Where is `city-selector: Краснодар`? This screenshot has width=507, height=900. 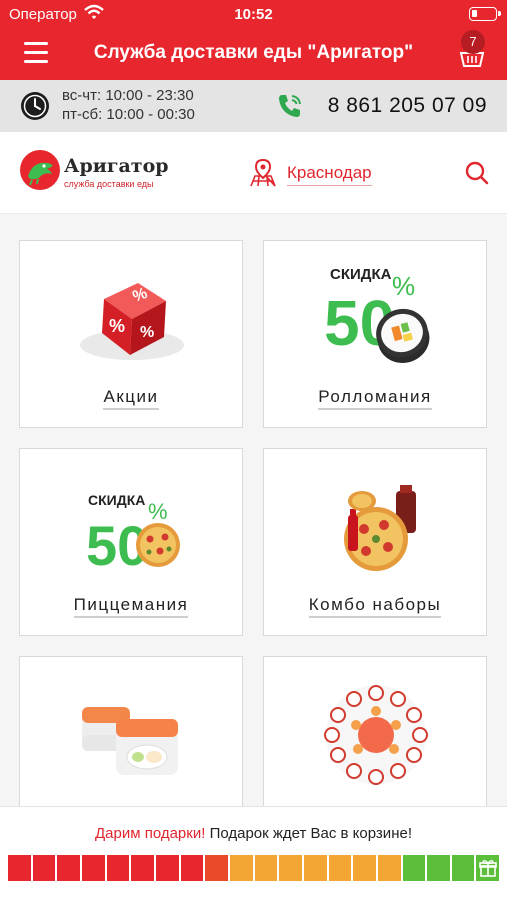 city-selector: Краснодар is located at coordinates (329, 174).